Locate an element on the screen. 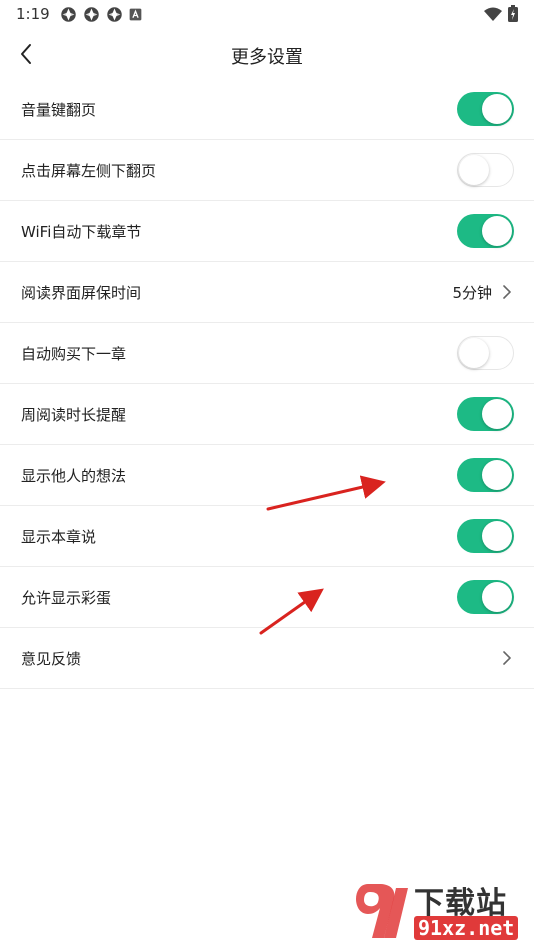 This screenshot has height=950, width=534. setting-label: WiFi自动下载章节 is located at coordinates (81, 231).